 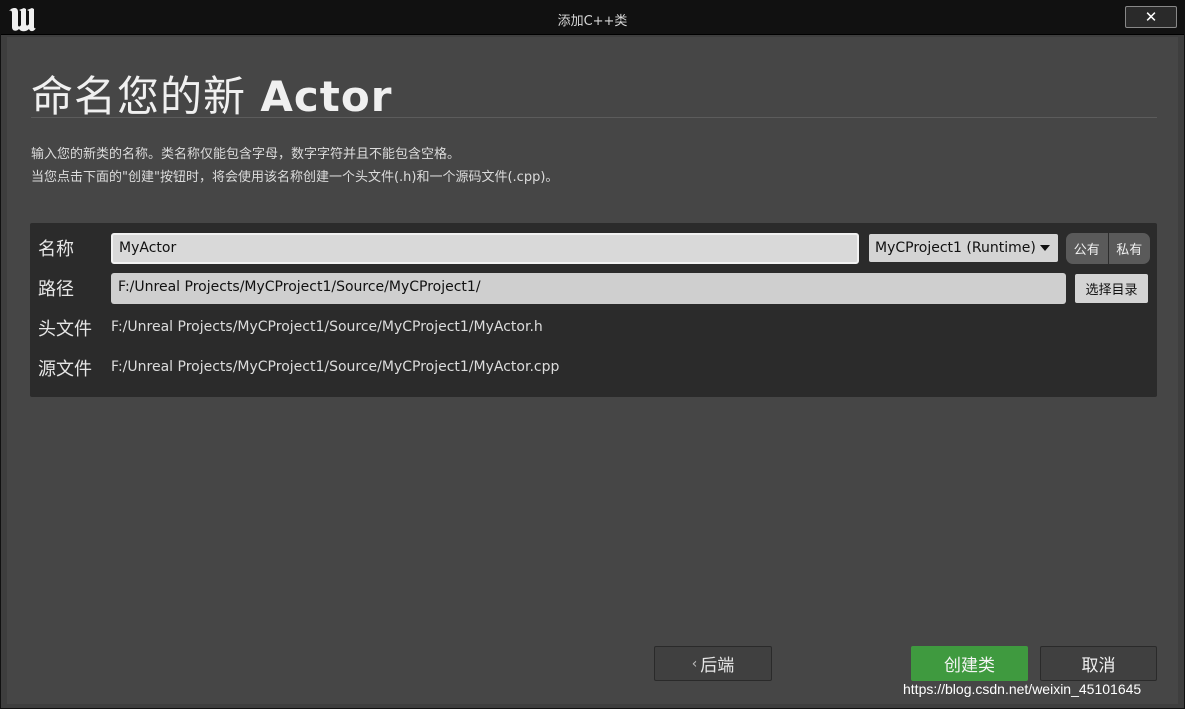 I want to click on page-title: 命名您的新 Actor, so click(x=211, y=93).